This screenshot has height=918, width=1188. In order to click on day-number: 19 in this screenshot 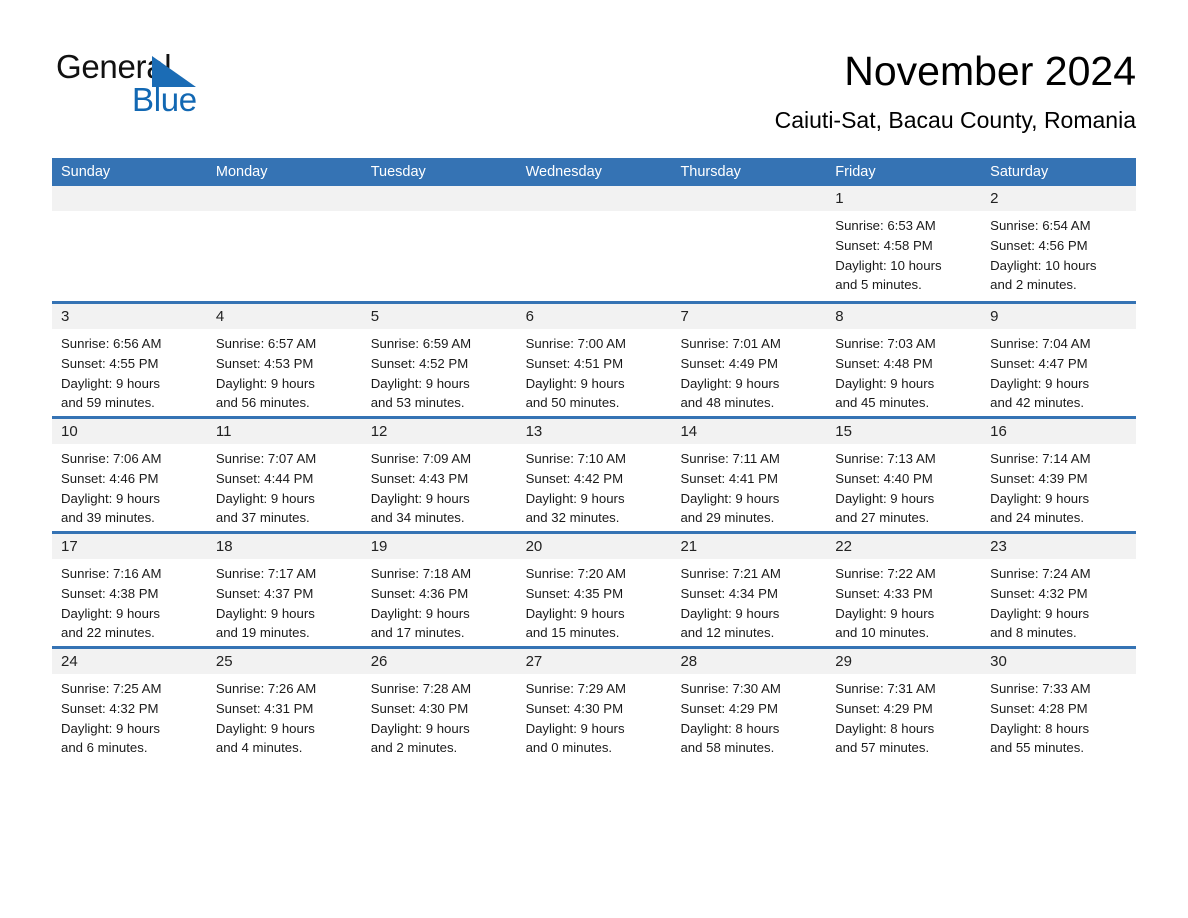, I will do `click(379, 546)`.